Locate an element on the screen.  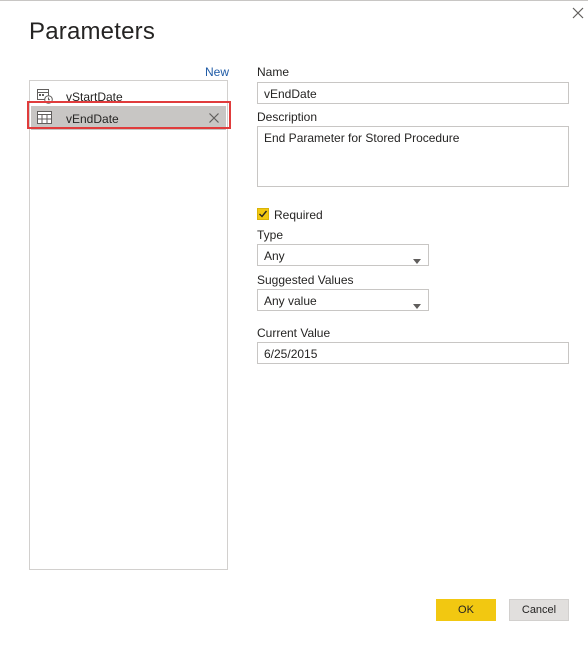
close-icon is located at coordinates (578, 13).